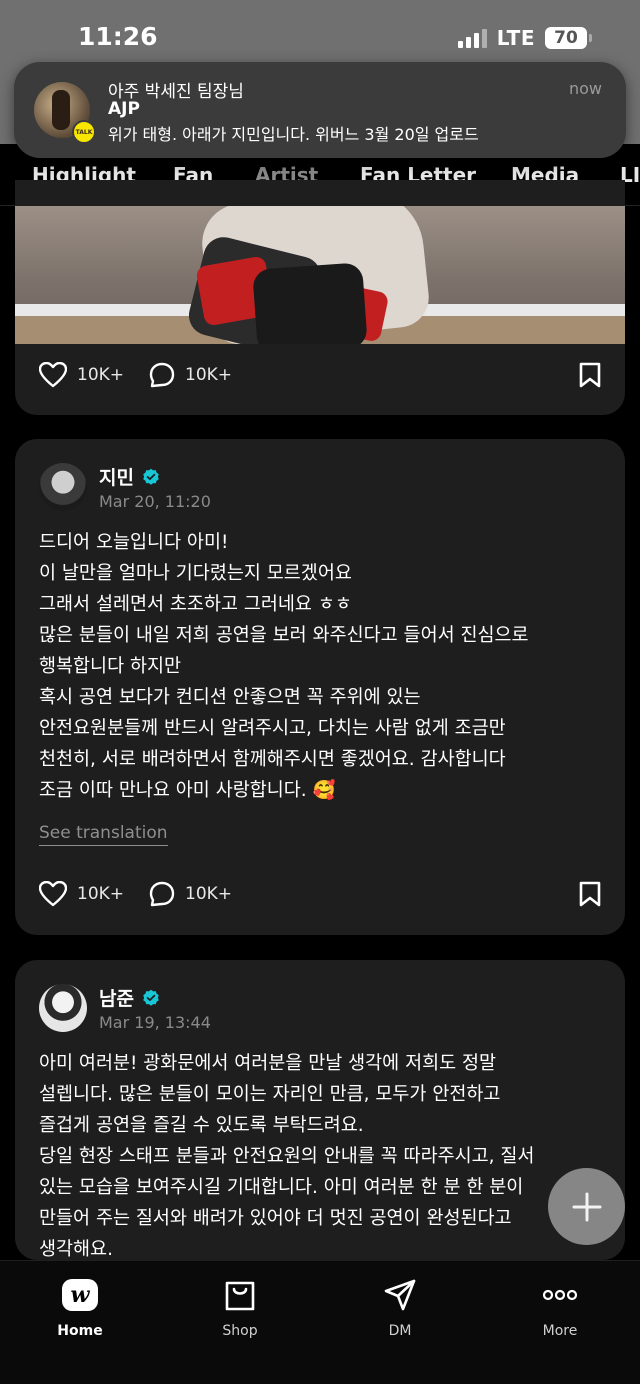  What do you see at coordinates (76, 1249) in the screenshot?
I see `post-line: 생각해요.` at bounding box center [76, 1249].